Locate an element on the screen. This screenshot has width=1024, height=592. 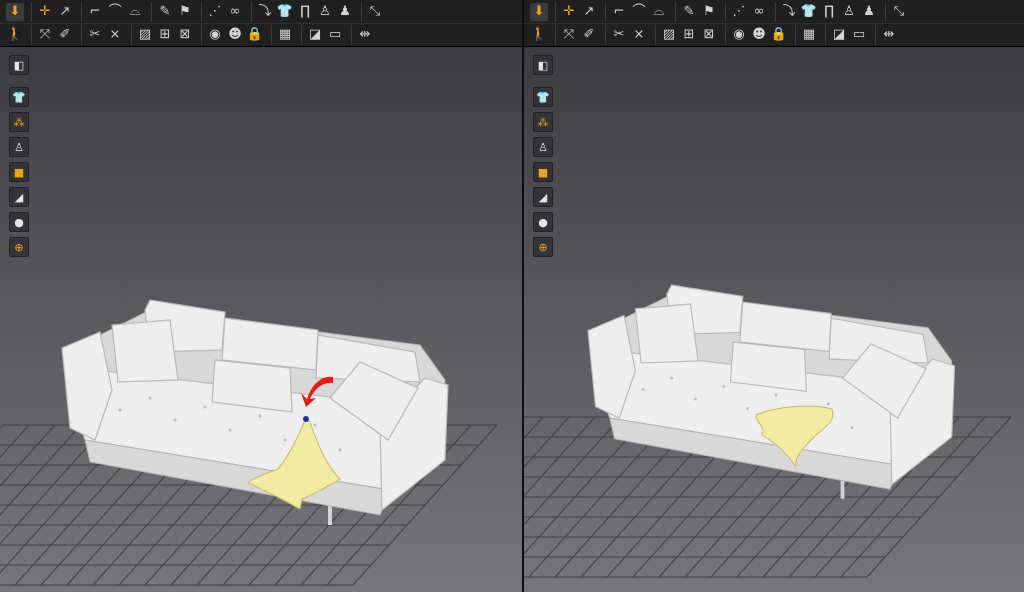
pants-icon: ∏ is located at coordinates (829, 11).